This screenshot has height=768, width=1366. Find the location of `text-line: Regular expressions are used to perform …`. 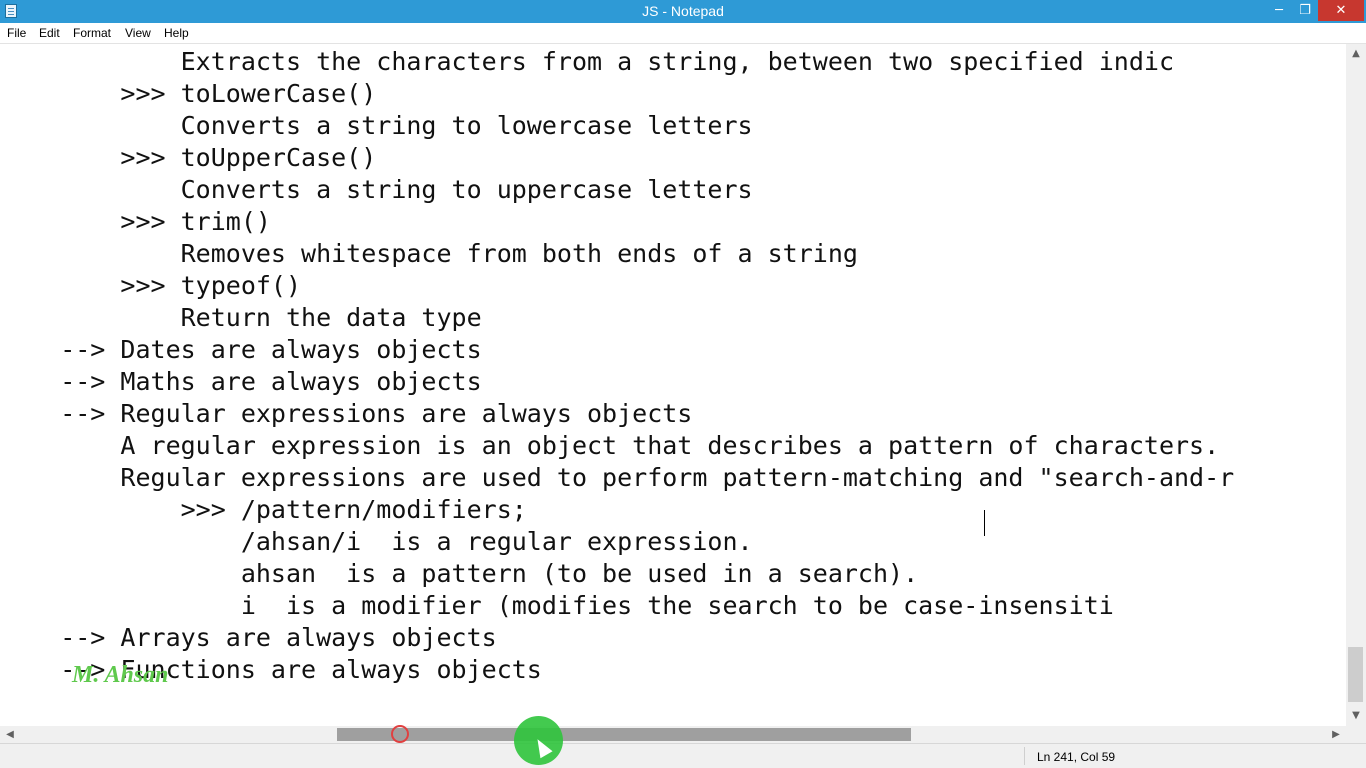

text-line: Regular expressions are used to perform … is located at coordinates (617, 477).